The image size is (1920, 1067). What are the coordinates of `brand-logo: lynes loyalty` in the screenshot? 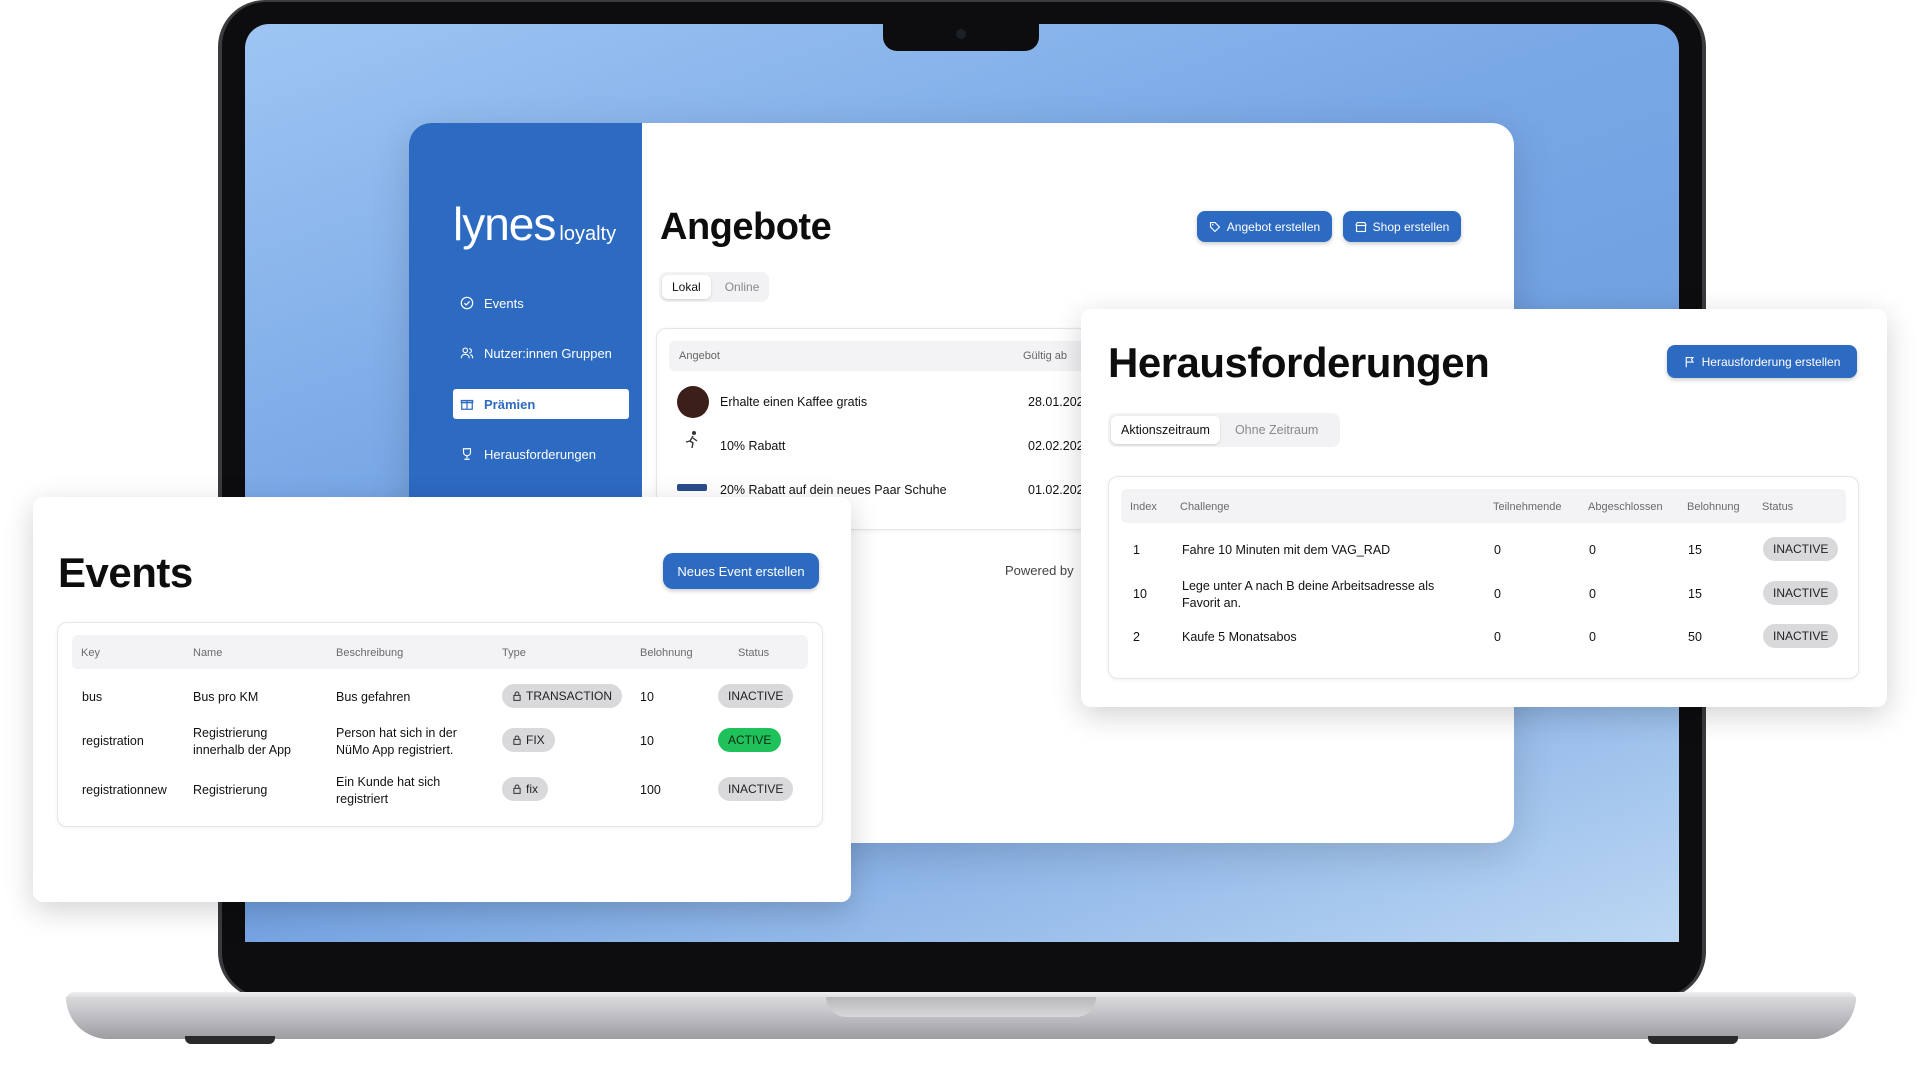 It's located at (534, 224).